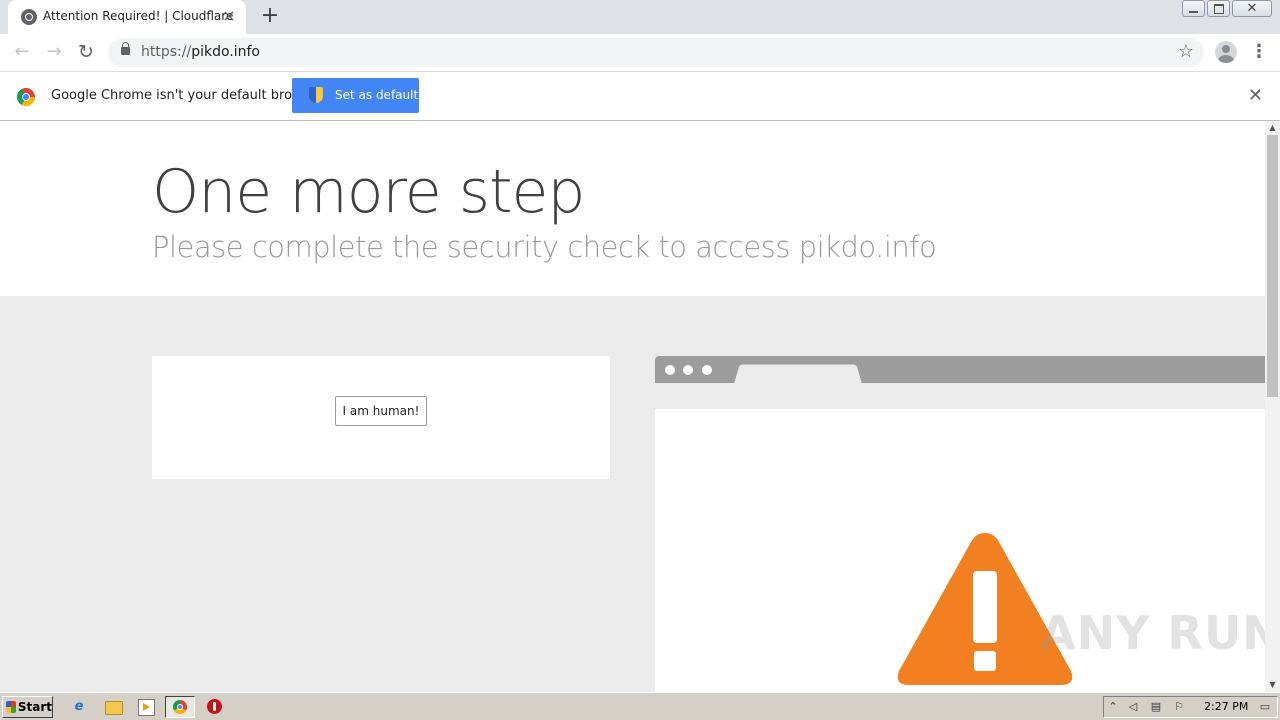  What do you see at coordinates (1272, 406) in the screenshot?
I see `page-scrollbar: ▲ ▼` at bounding box center [1272, 406].